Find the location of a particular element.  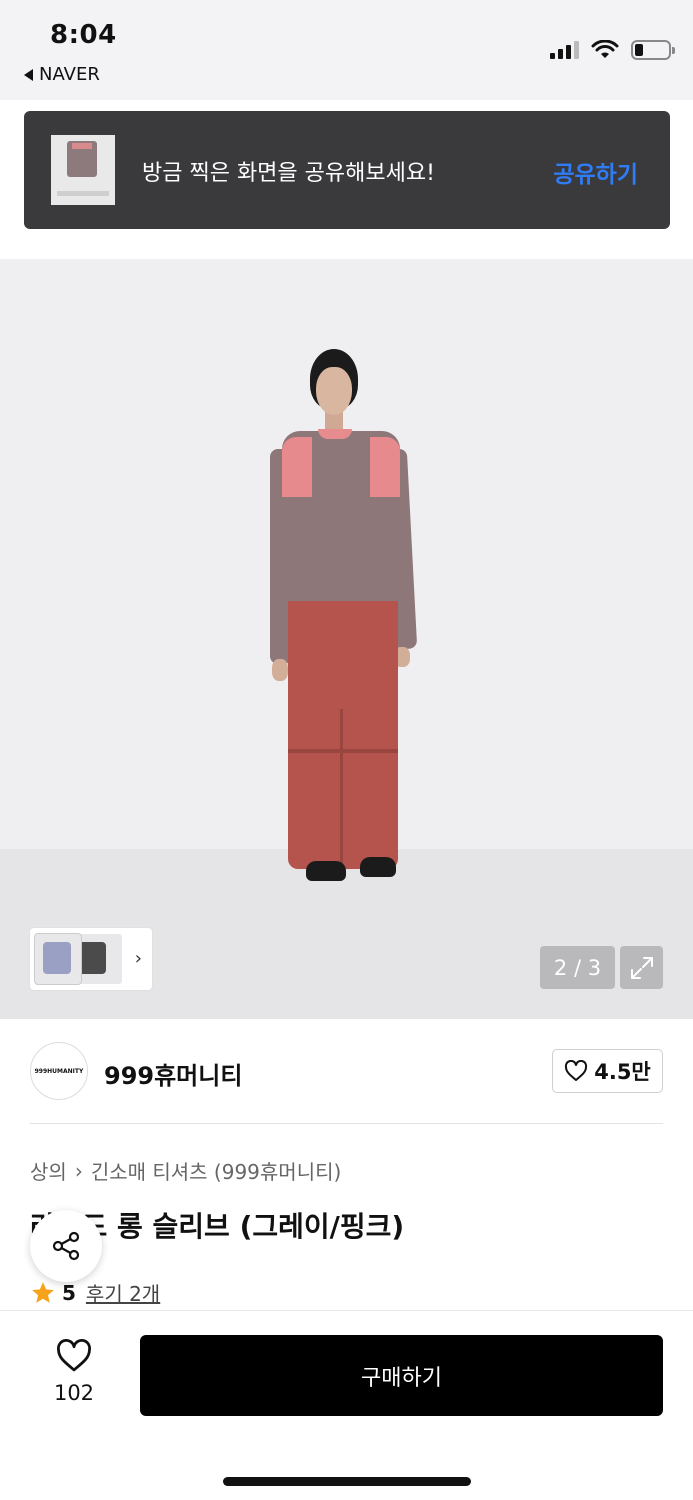

share-icon is located at coordinates (66, 1246).